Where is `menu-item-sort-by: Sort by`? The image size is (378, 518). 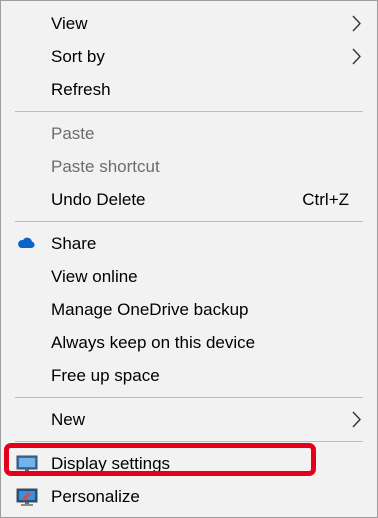
menu-item-sort-by: Sort by is located at coordinates (189, 56).